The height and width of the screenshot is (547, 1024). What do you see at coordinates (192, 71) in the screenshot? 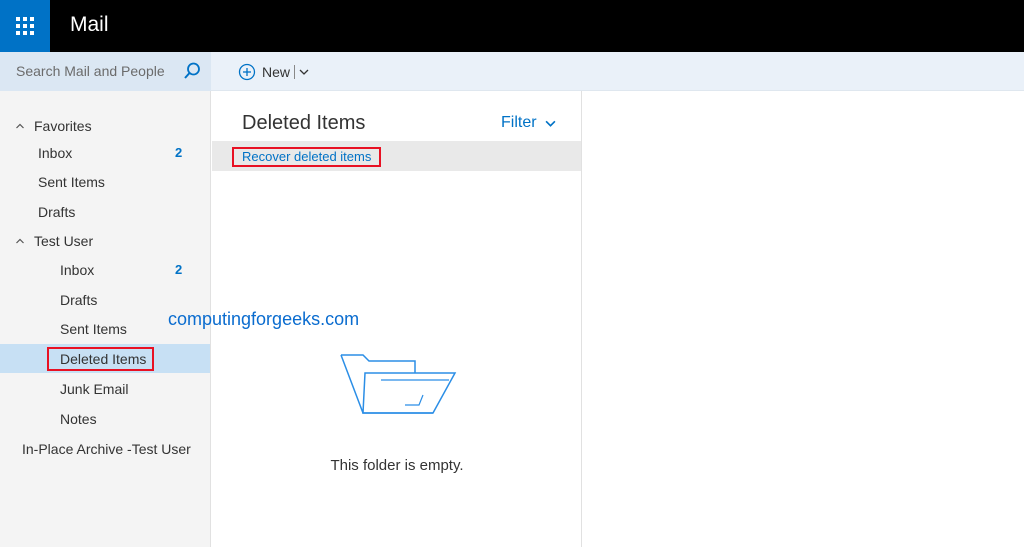
I see `search-icon` at bounding box center [192, 71].